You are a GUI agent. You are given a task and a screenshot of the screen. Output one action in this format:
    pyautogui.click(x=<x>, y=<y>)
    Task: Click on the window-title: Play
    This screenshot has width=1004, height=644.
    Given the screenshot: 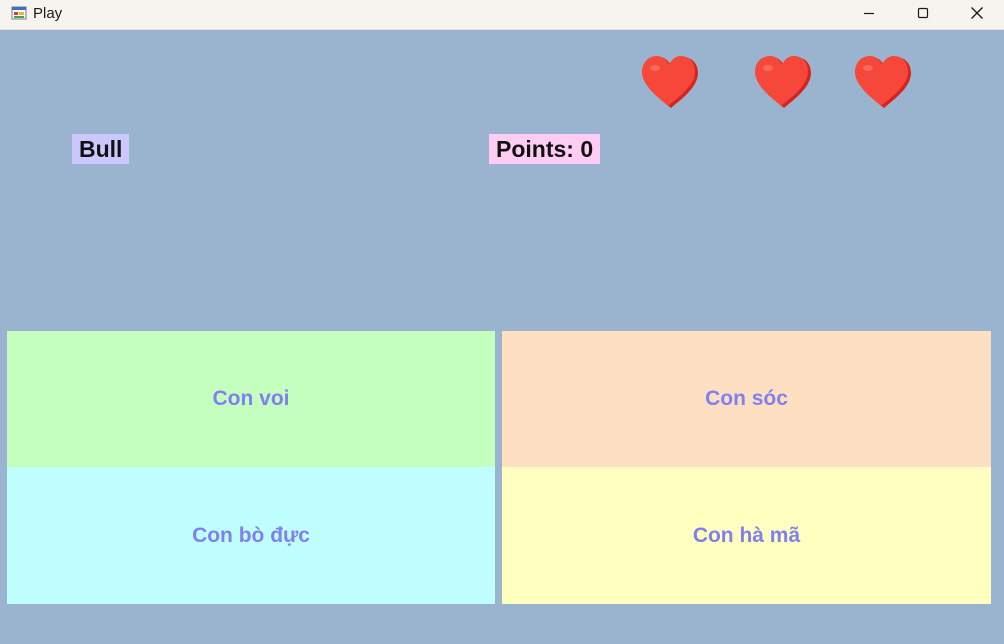 What is the action you would take?
    pyautogui.click(x=48, y=13)
    